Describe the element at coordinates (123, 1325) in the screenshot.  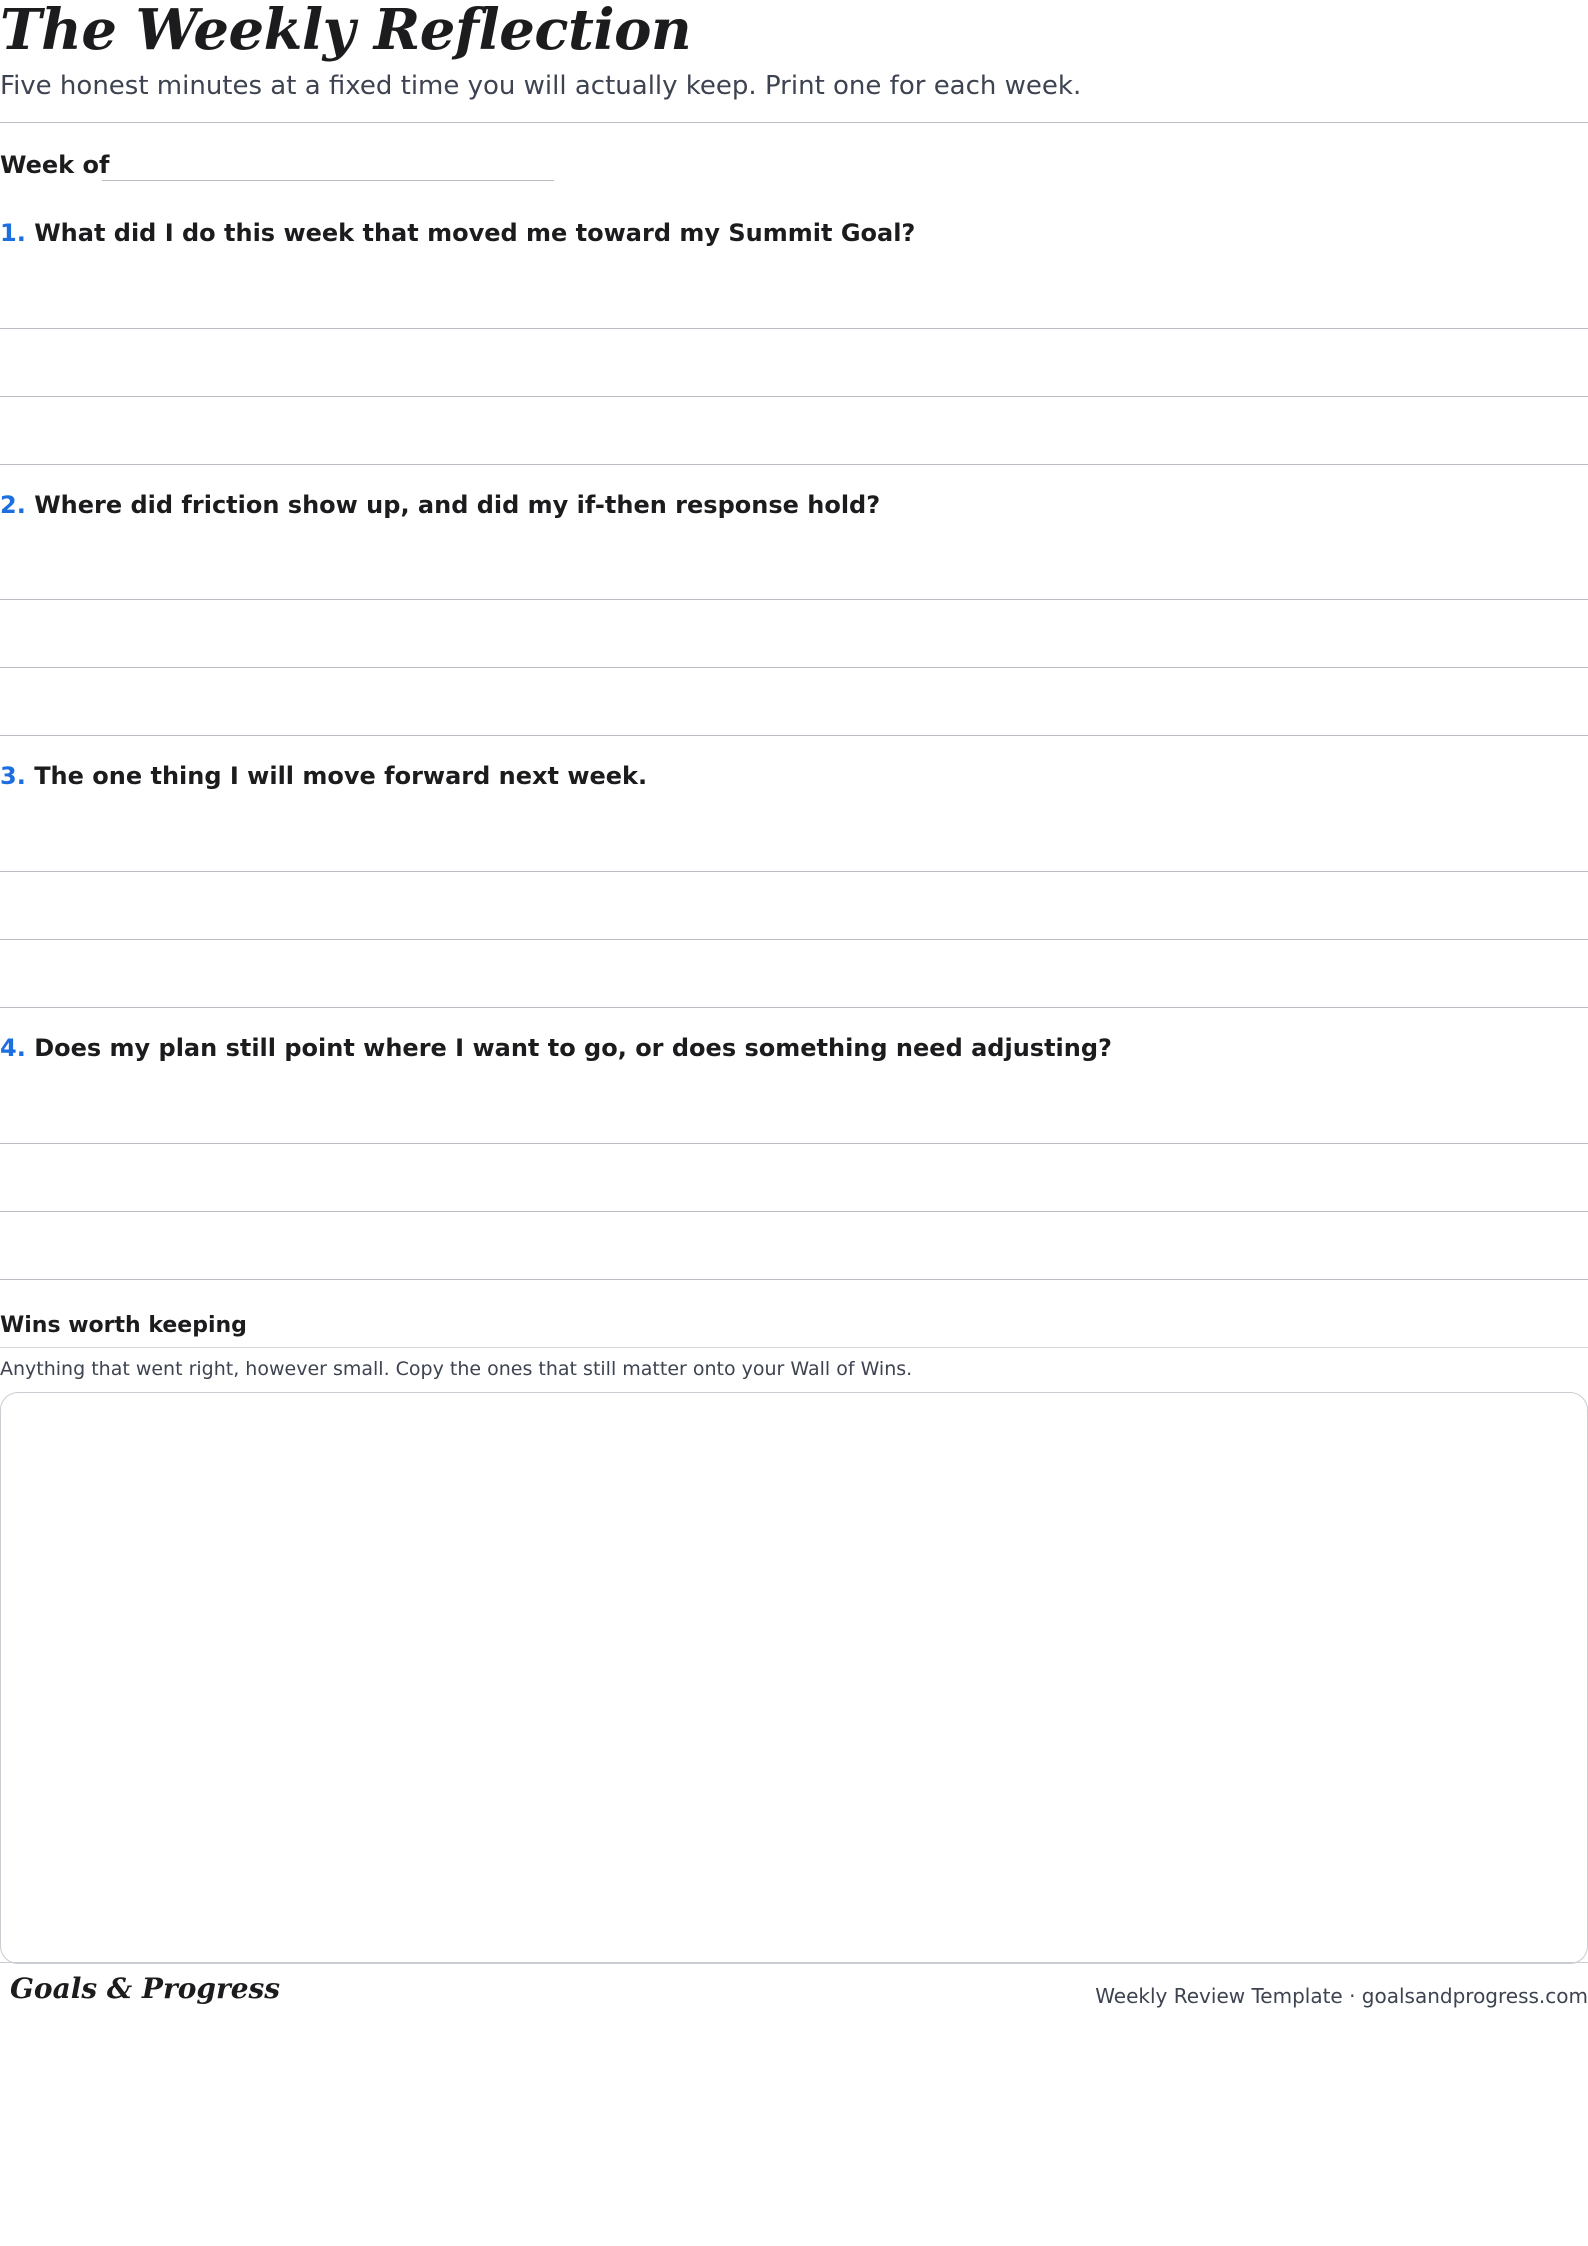
I see `wins-section-title: Wins worth keeping` at that location.